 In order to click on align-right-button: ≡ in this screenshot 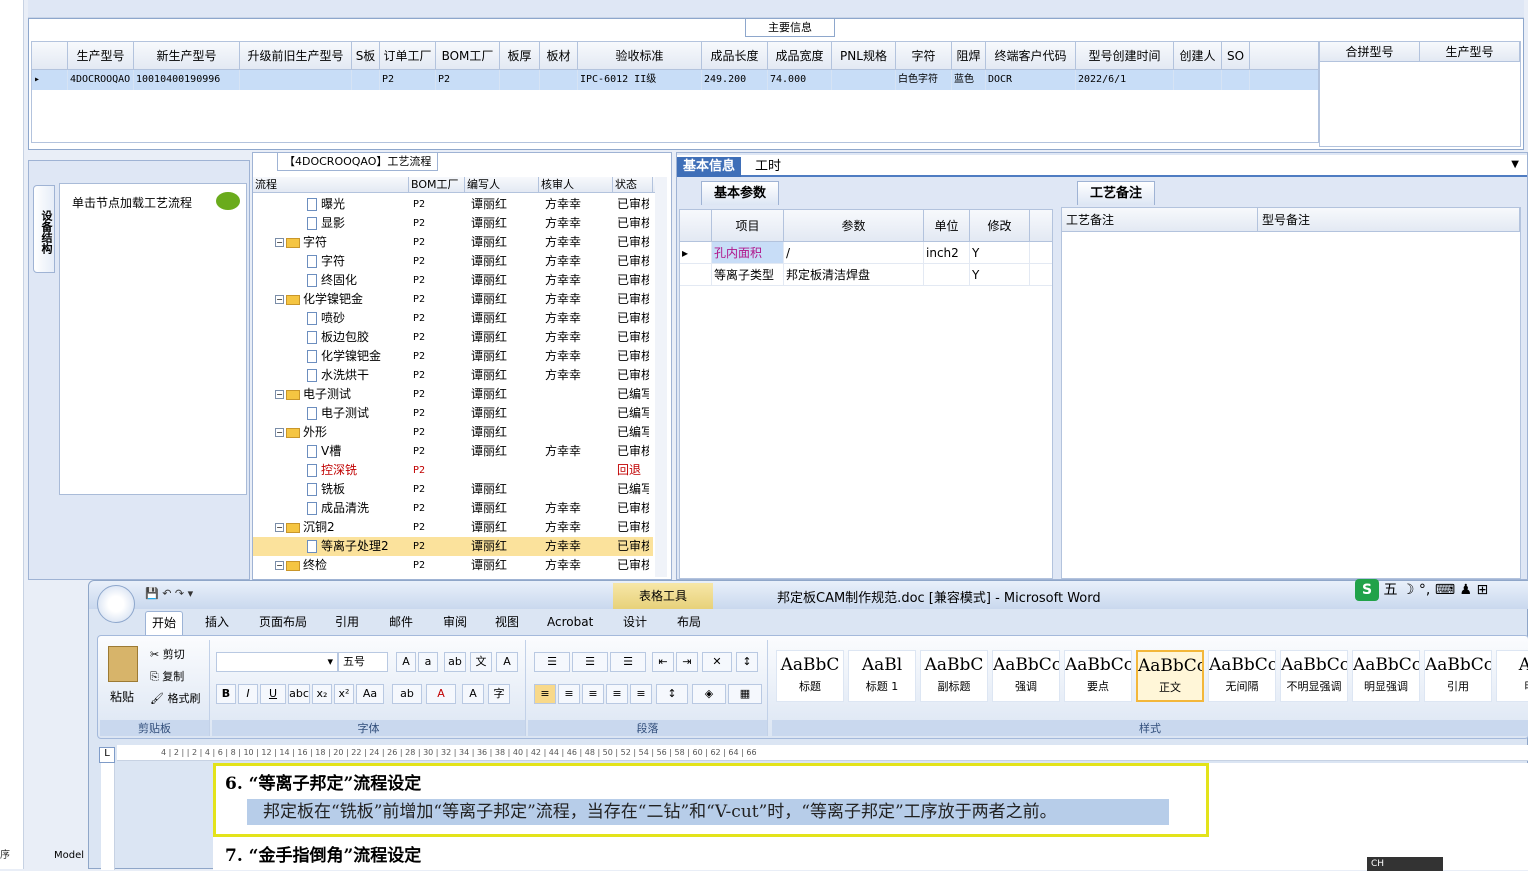, I will do `click(593, 694)`.